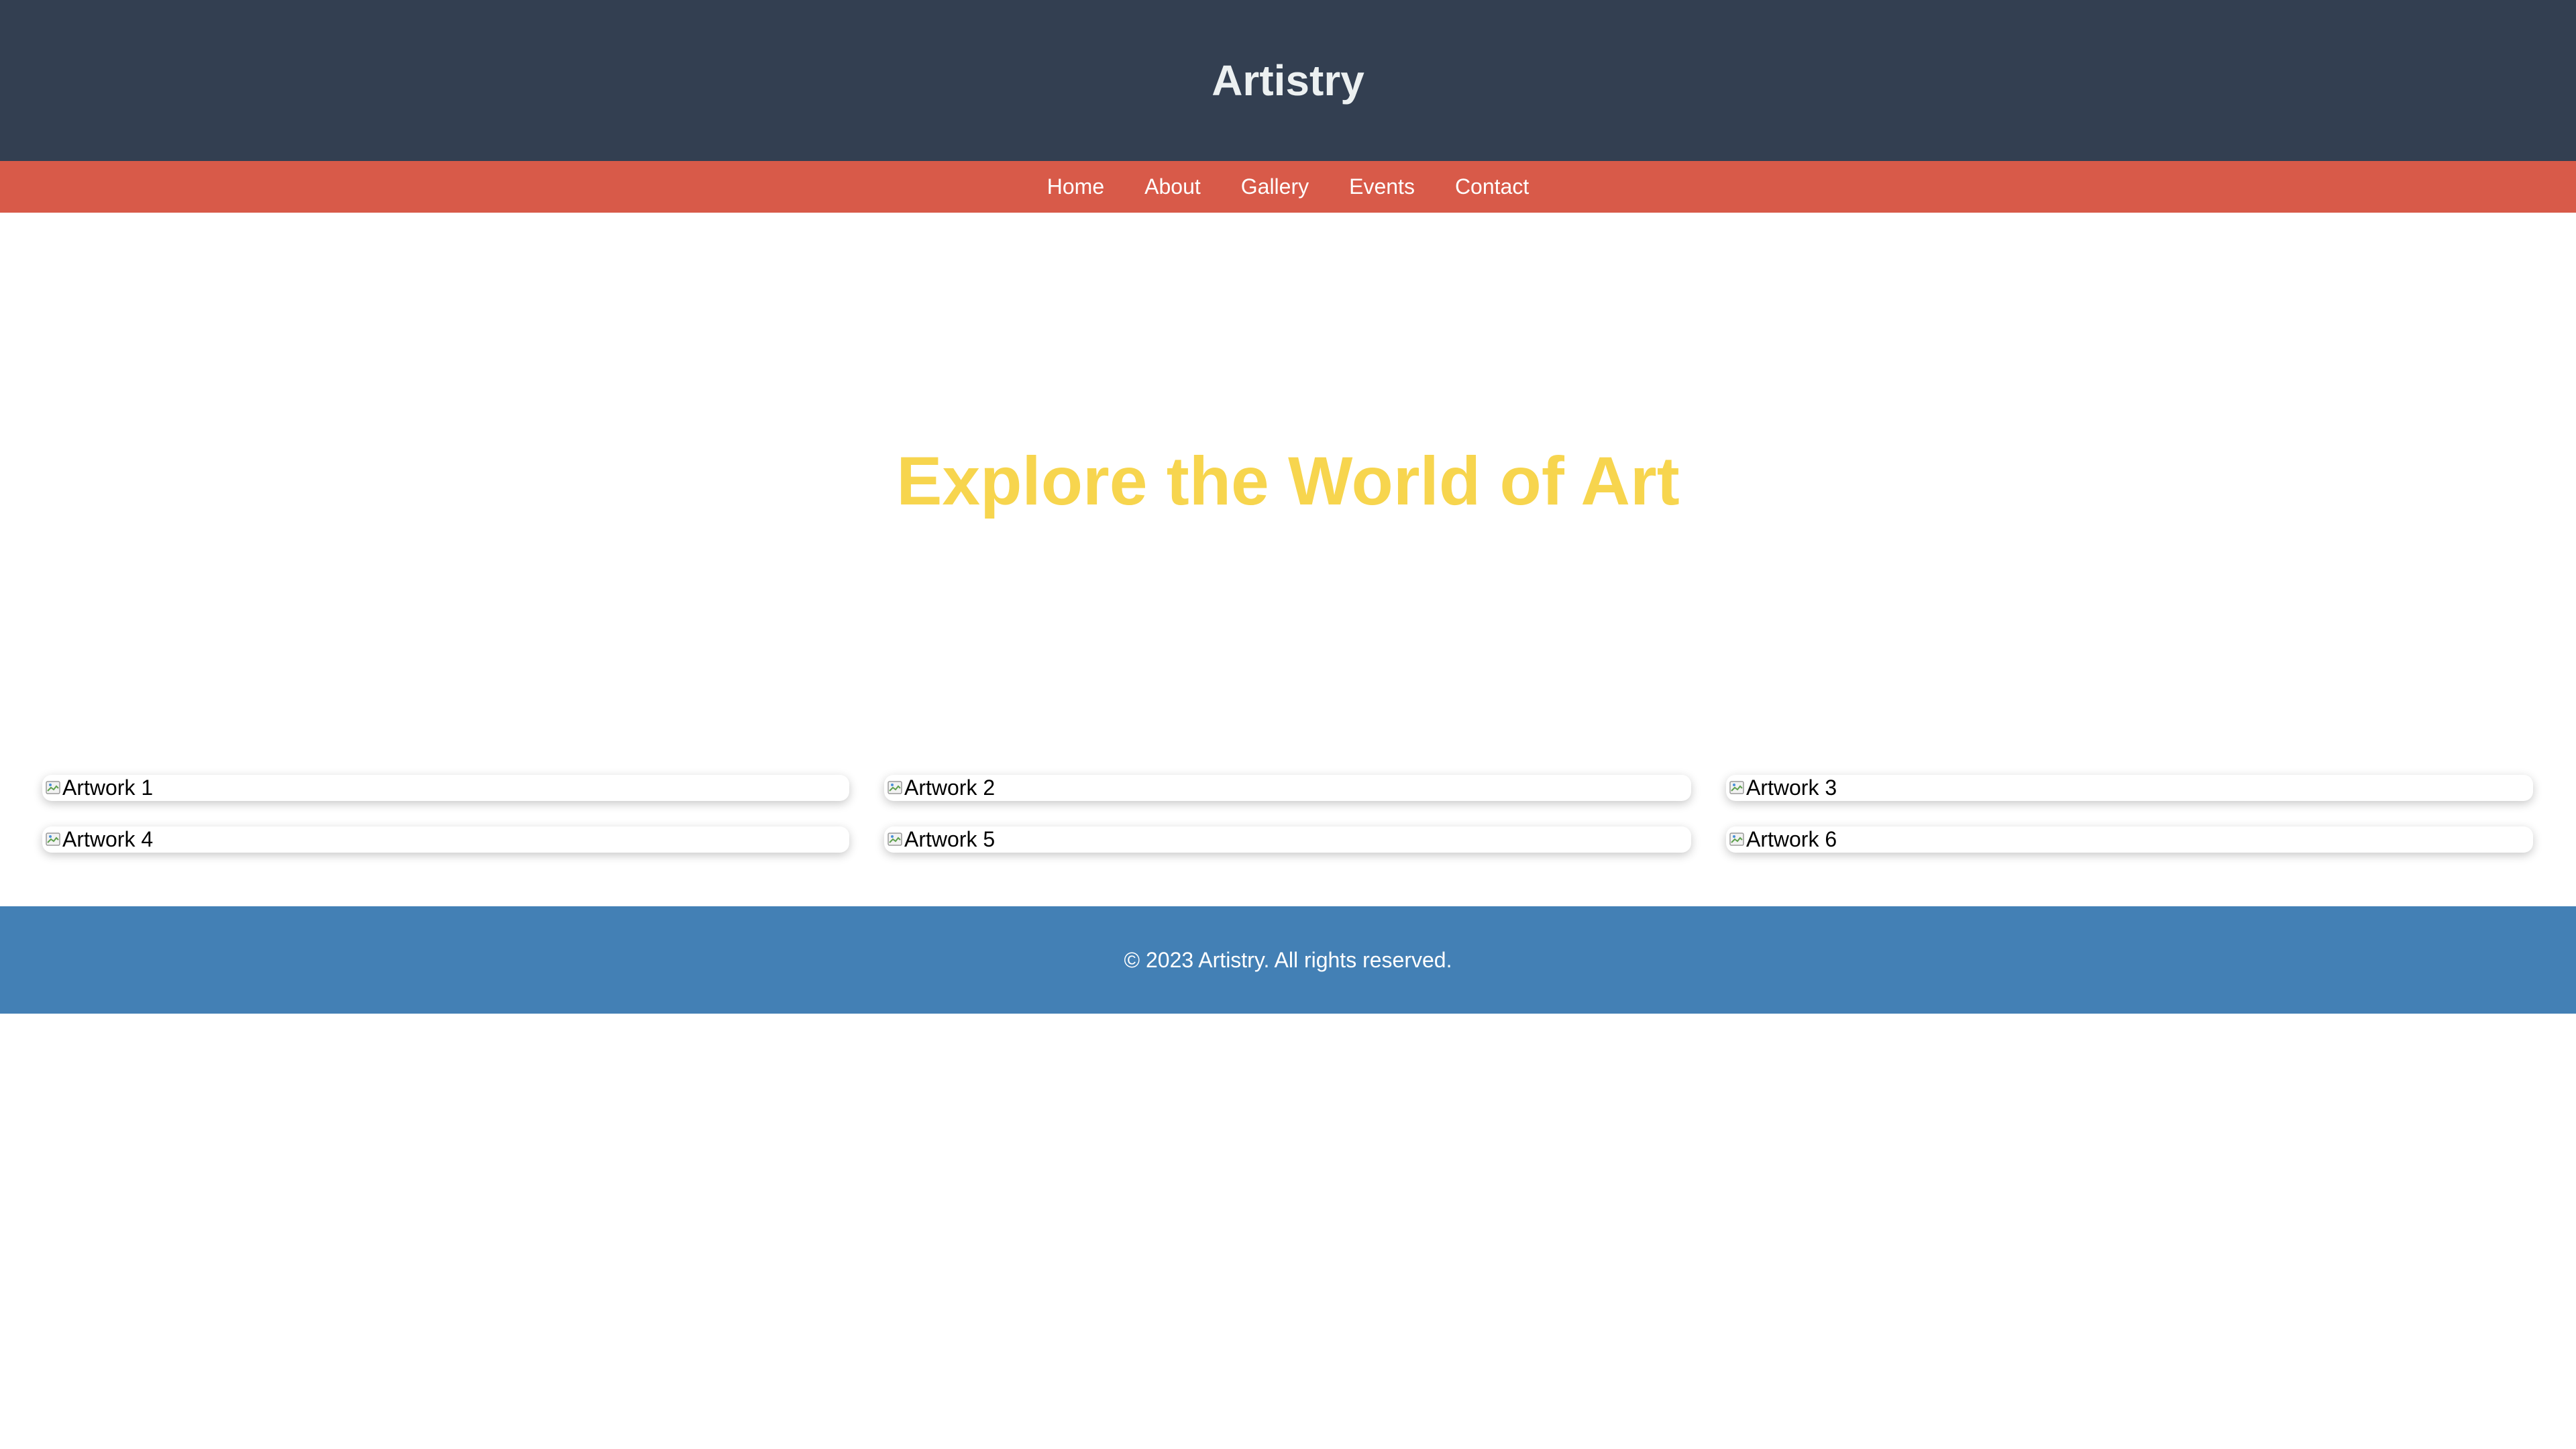  I want to click on footer-copyright: © 2023 Artistry. All rights reserved., so click(1288, 959).